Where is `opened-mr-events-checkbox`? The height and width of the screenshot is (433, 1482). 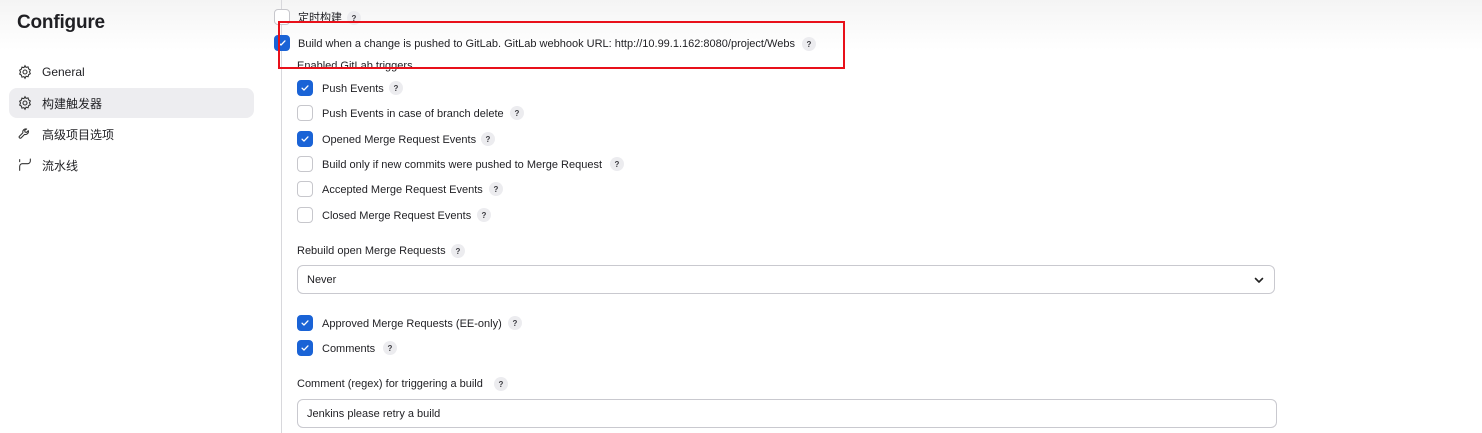
opened-mr-events-checkbox is located at coordinates (305, 139).